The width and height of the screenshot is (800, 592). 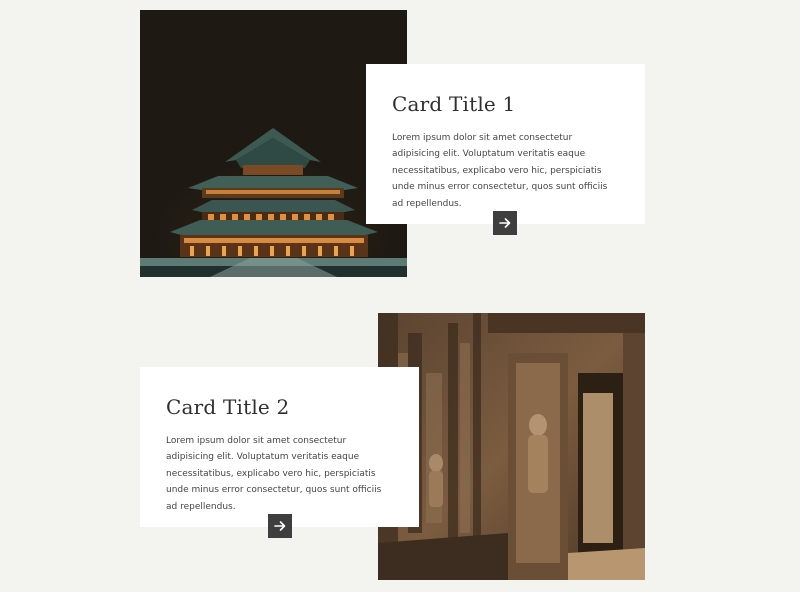 I want to click on card-2-arrow-button, so click(x=280, y=526).